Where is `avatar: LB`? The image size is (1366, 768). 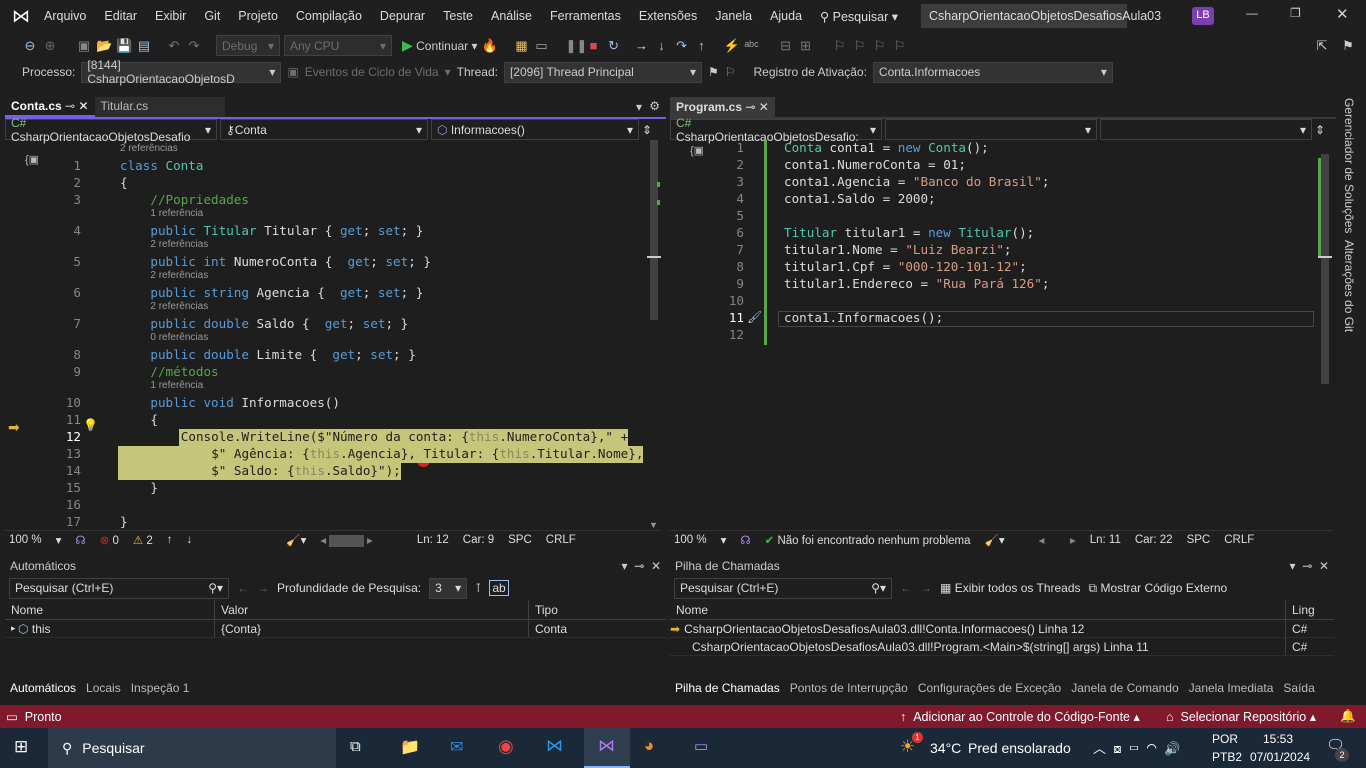 avatar: LB is located at coordinates (1203, 16).